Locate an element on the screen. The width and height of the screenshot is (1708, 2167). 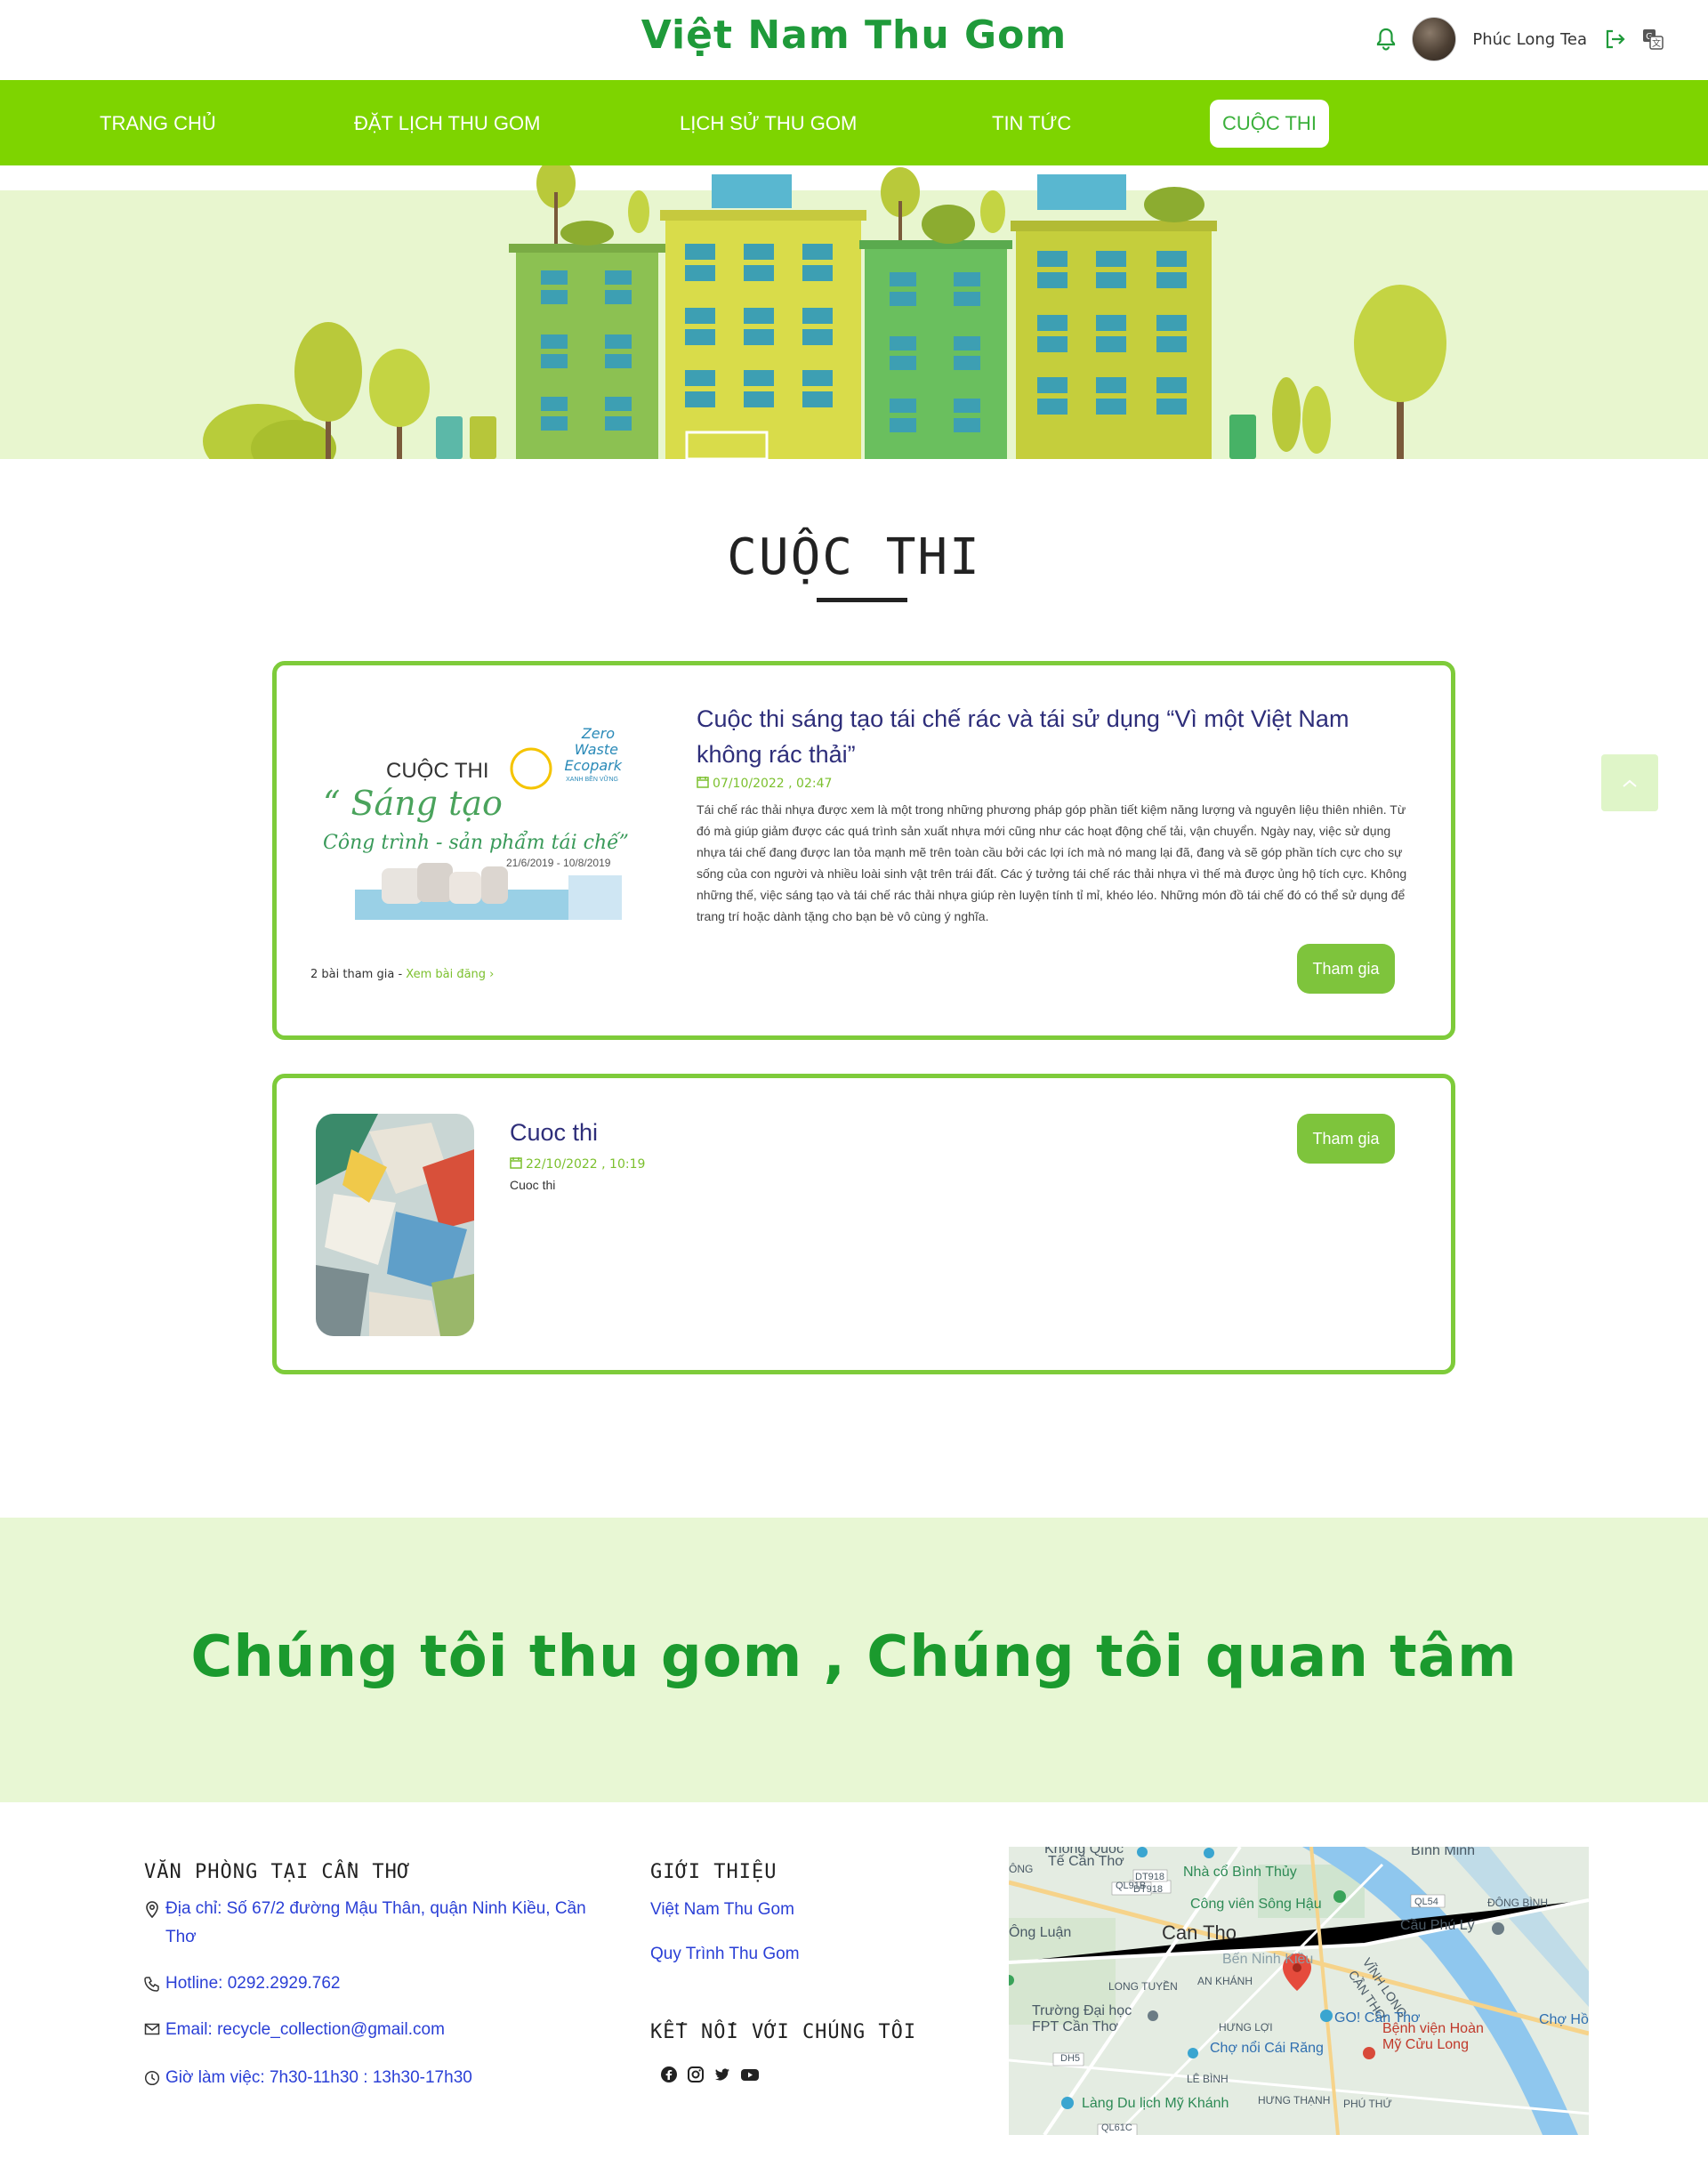
poster-logo-1: Zero is located at coordinates (598, 733).